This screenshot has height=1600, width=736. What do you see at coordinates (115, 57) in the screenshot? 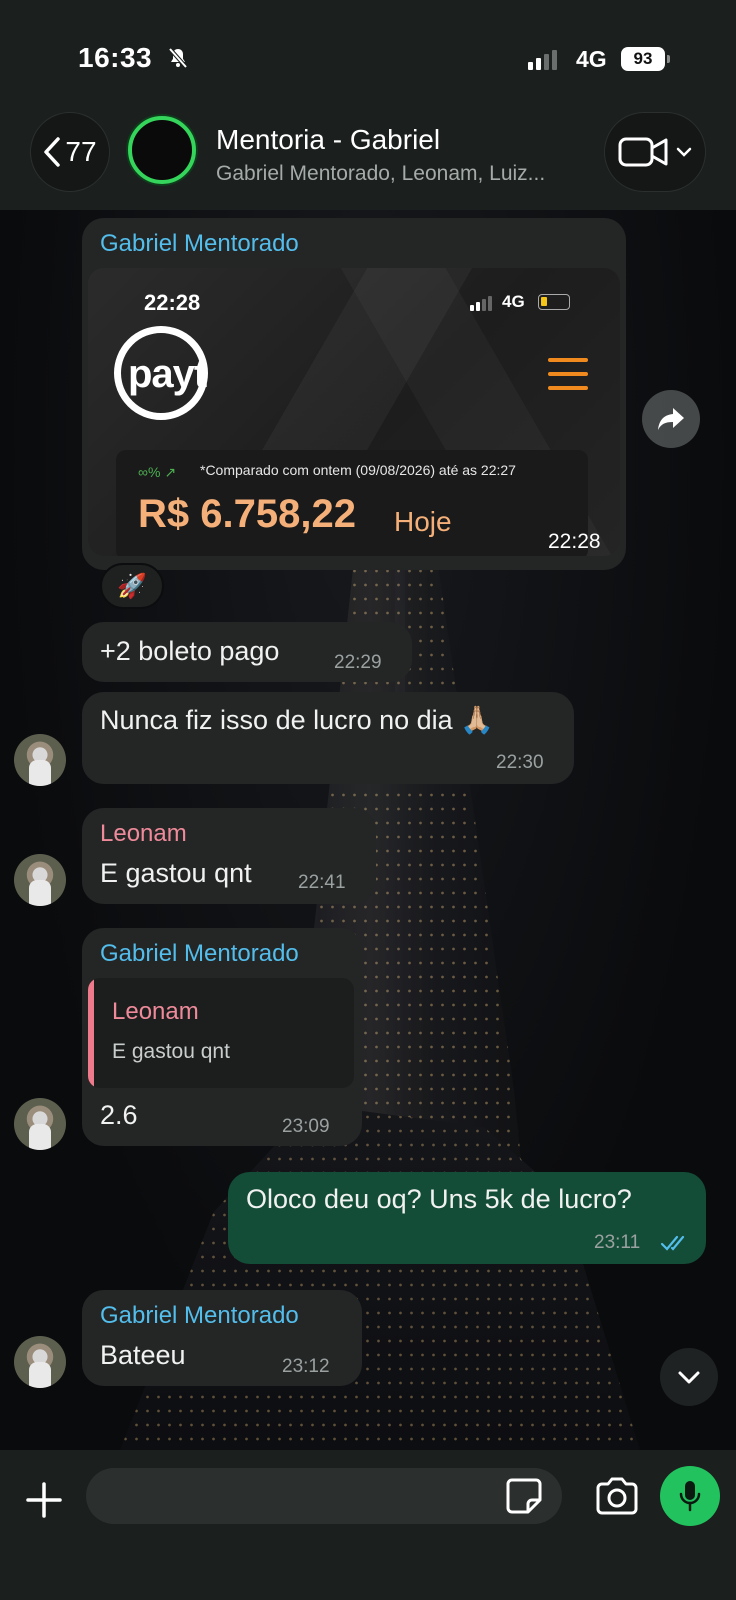
I see `status-time: 16:33` at bounding box center [115, 57].